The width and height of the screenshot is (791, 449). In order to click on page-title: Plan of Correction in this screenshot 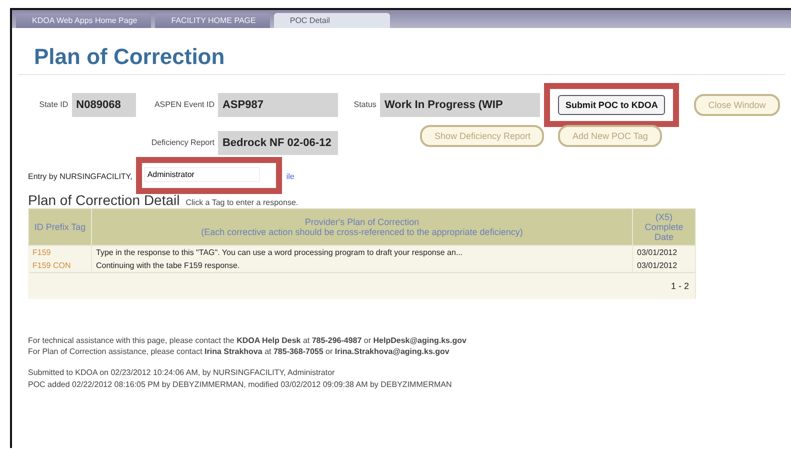, I will do `click(401, 51)`.